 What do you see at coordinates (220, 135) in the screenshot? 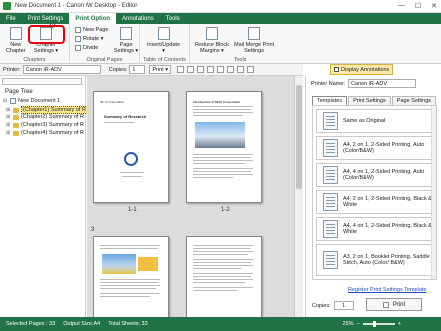
I see `photo-image` at bounding box center [220, 135].